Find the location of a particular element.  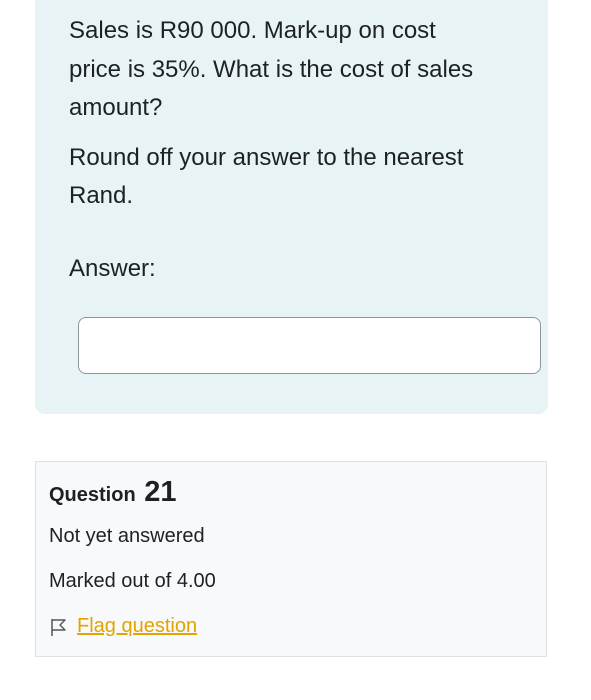

question-number: Question 21 is located at coordinates (113, 492).